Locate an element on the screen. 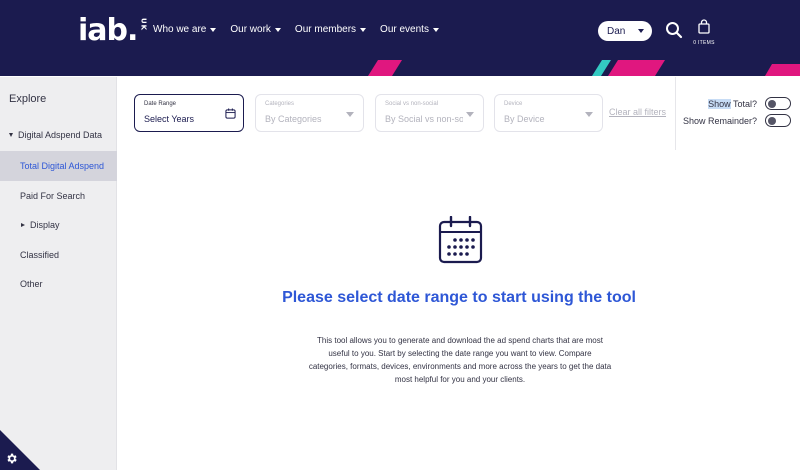  sidebar-item-label: Paid For Search is located at coordinates (53, 196).